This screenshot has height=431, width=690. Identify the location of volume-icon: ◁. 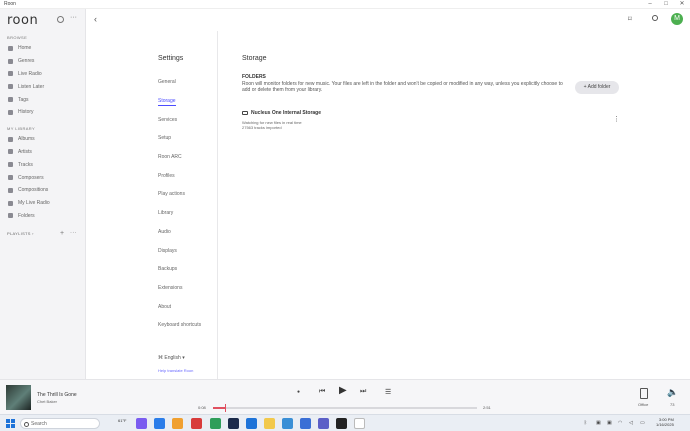
(631, 423).